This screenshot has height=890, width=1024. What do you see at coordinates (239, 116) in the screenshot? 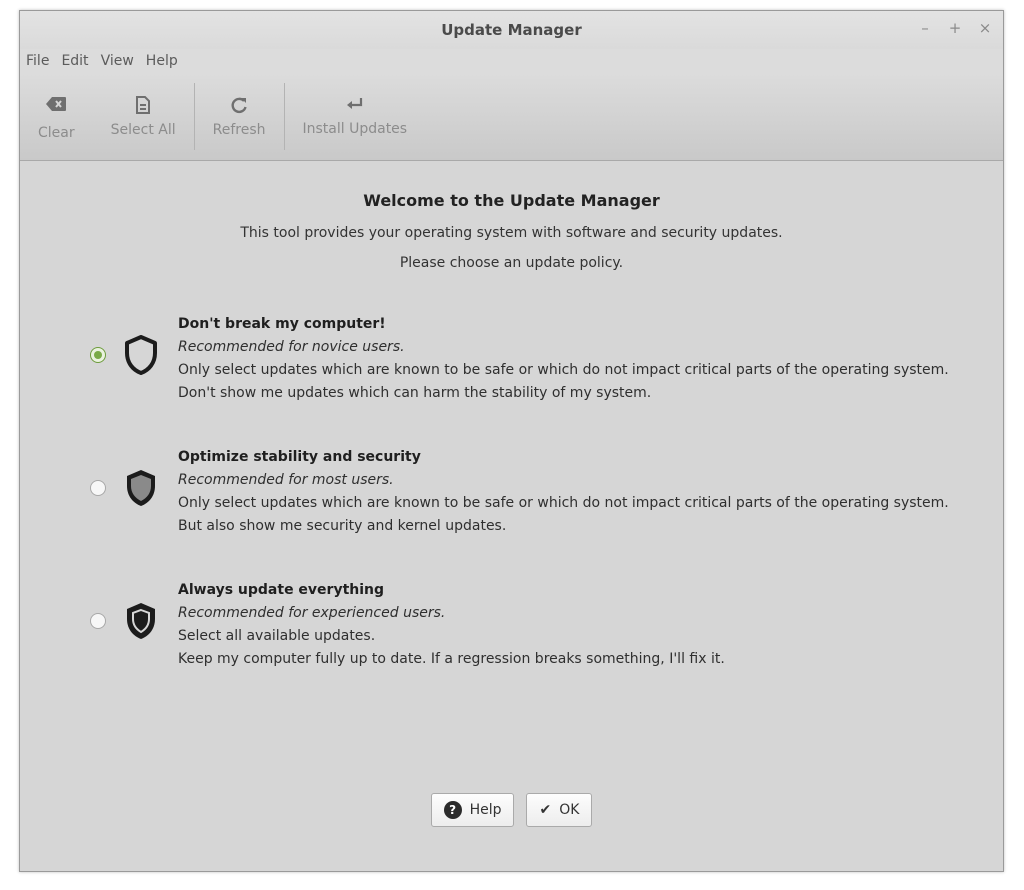
I see `refresh-button: Refresh` at bounding box center [239, 116].